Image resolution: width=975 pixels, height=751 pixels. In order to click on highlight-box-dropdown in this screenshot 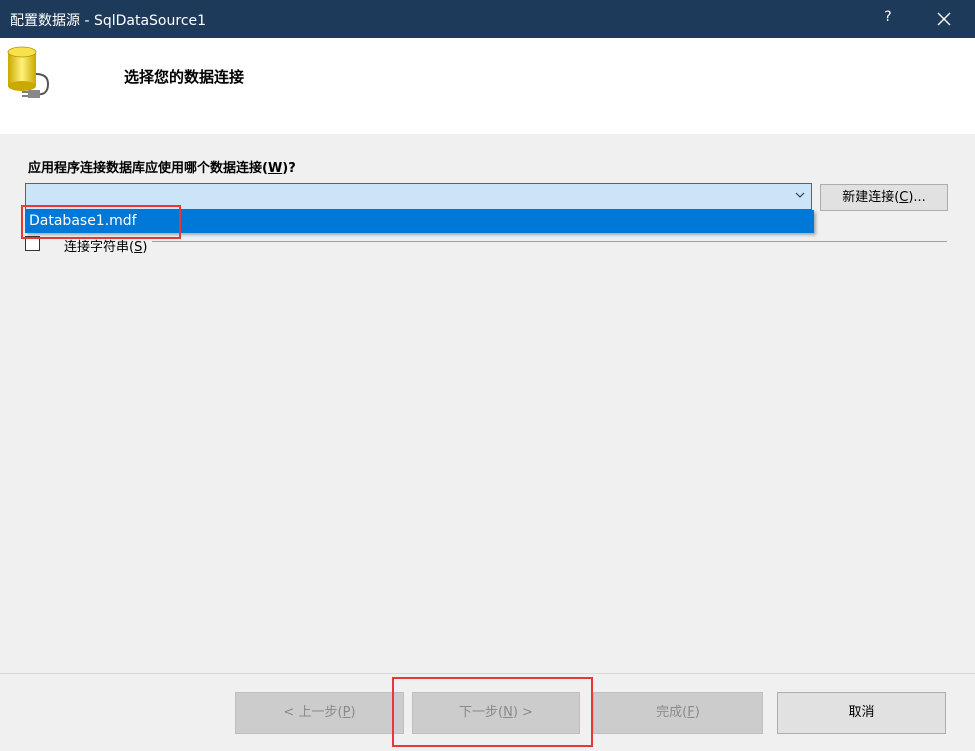, I will do `click(101, 222)`.